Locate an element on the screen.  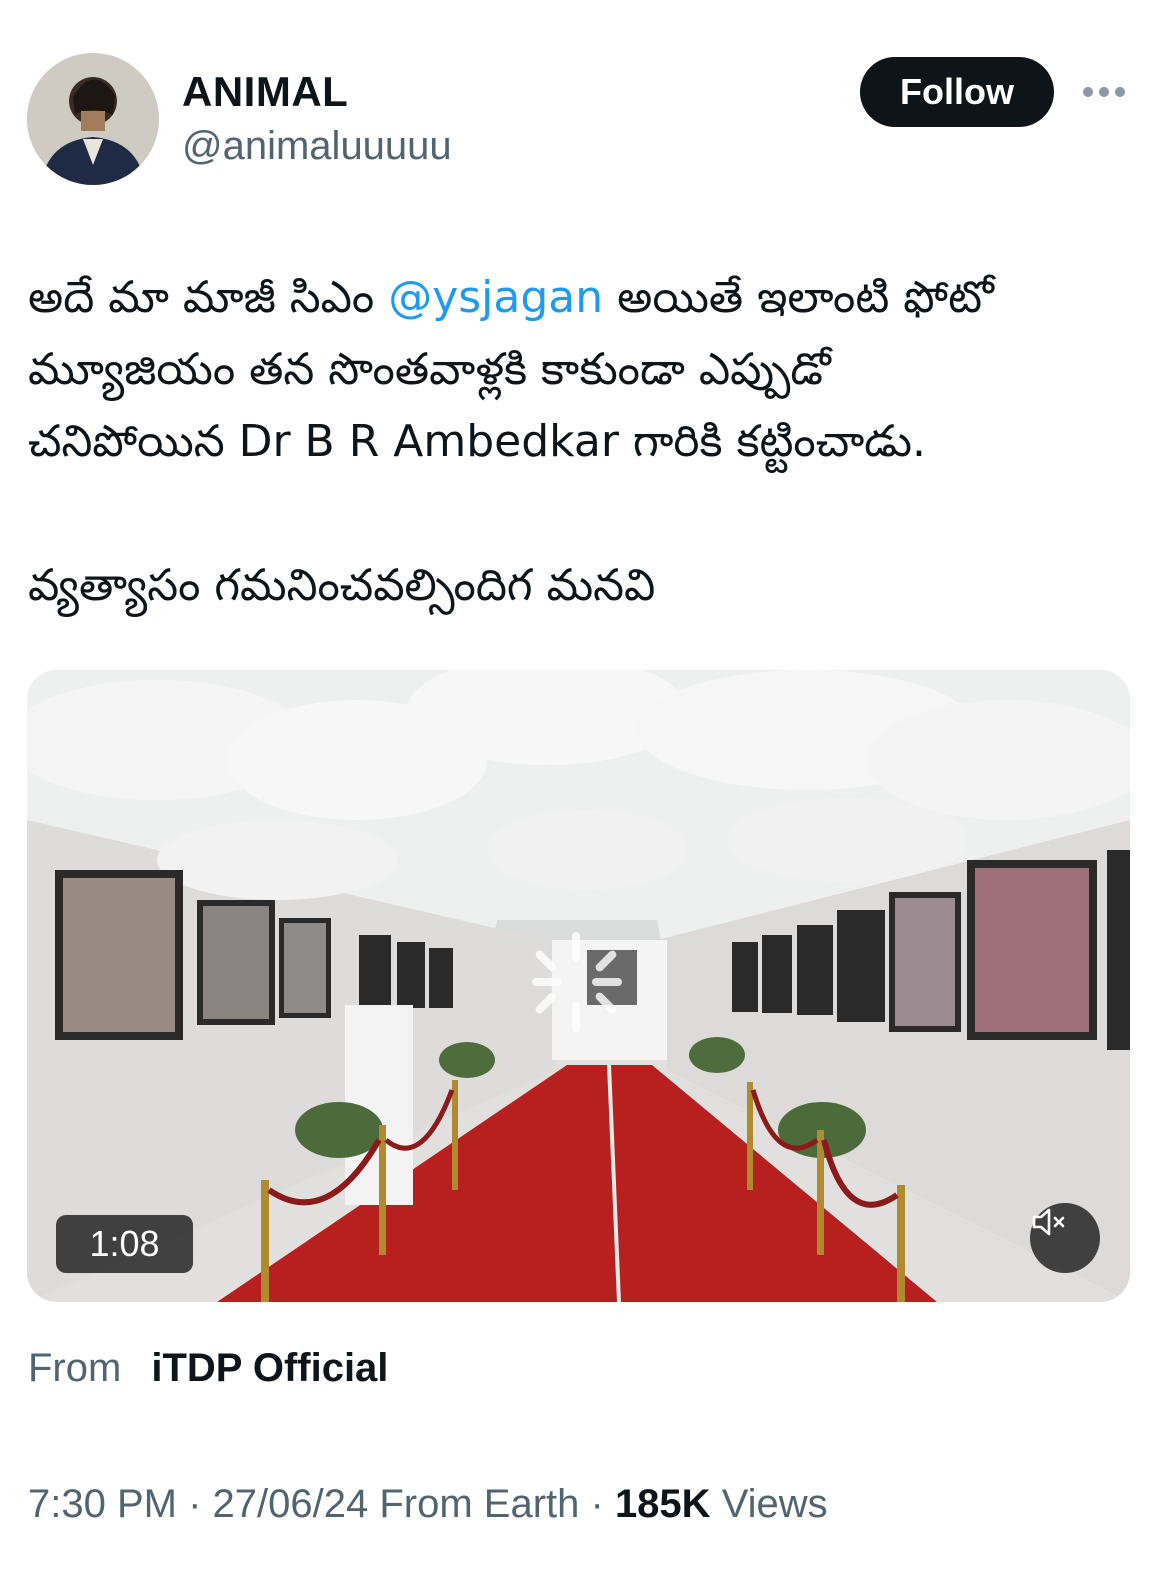
author-handle: @animaluuuuu is located at coordinates (317, 146).